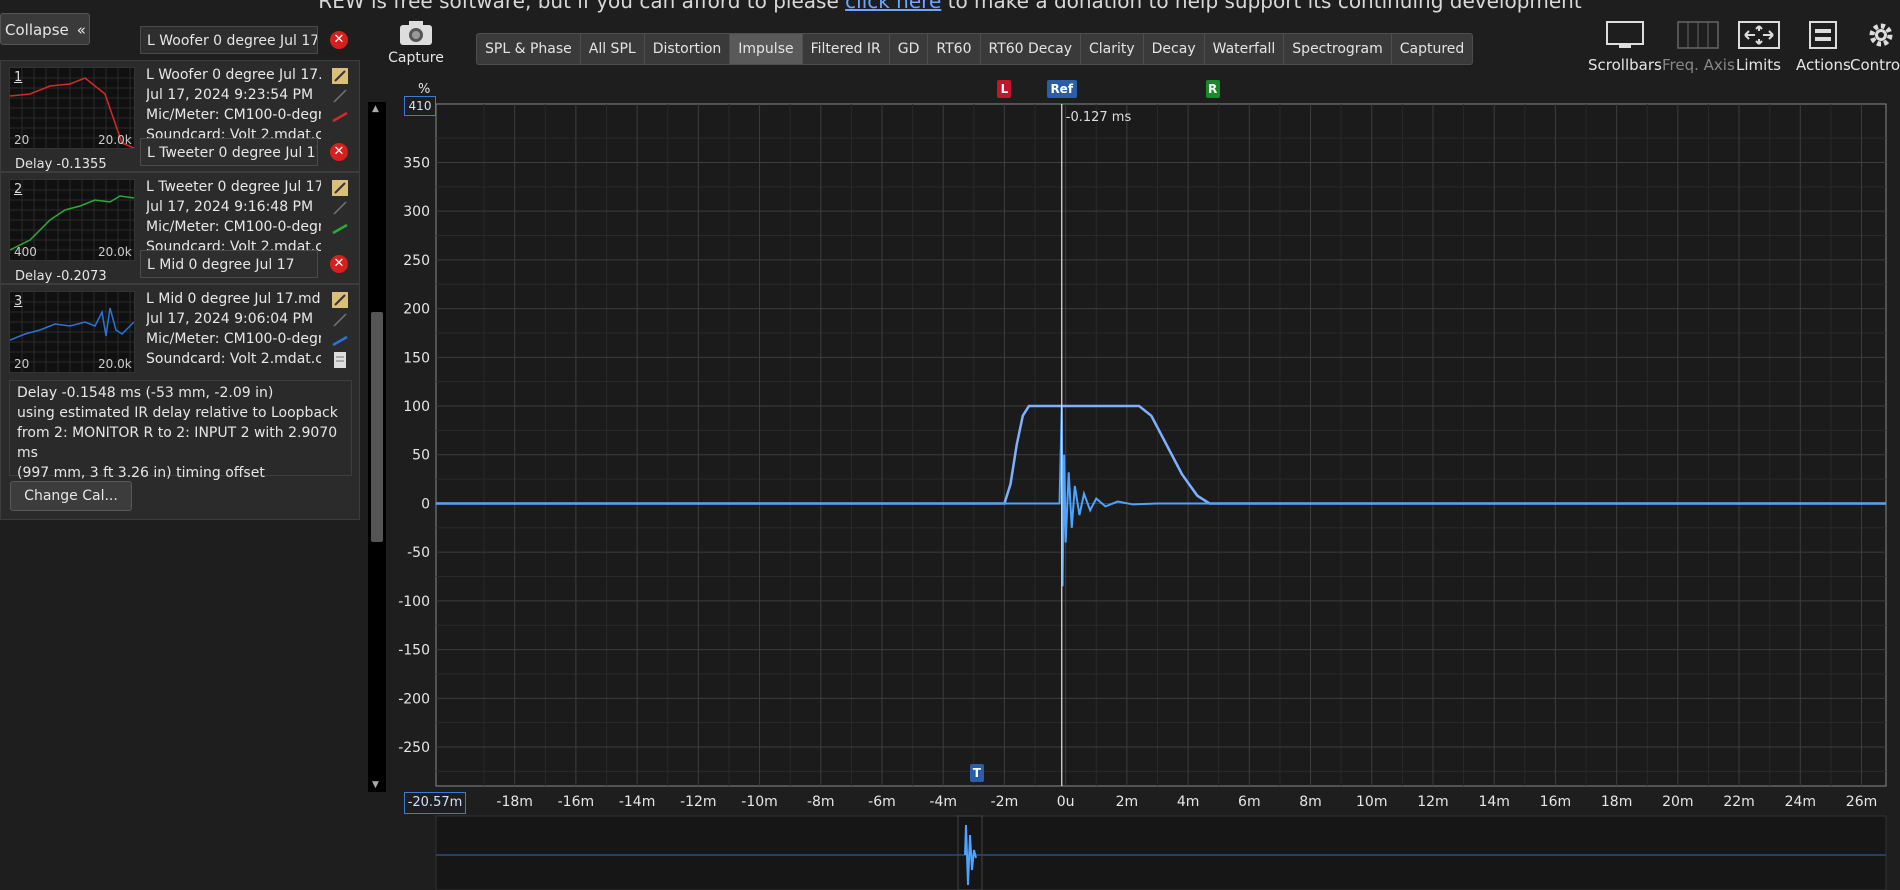 This screenshot has width=1900, height=890. What do you see at coordinates (418, 553) in the screenshot?
I see `y-tick-label: -50` at bounding box center [418, 553].